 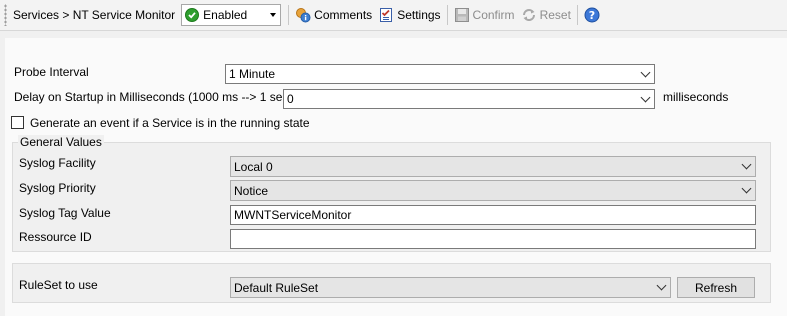 I want to click on syslog-tag-value: MWNTServiceMonitor, so click(x=293, y=215).